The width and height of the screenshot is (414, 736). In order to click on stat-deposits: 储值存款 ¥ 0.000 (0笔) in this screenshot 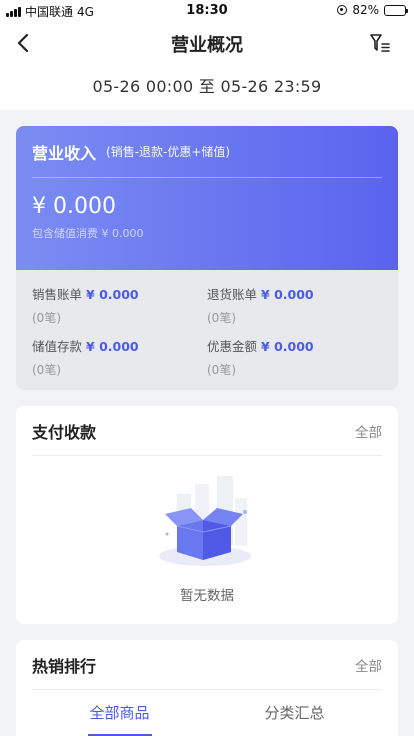, I will do `click(119, 357)`.